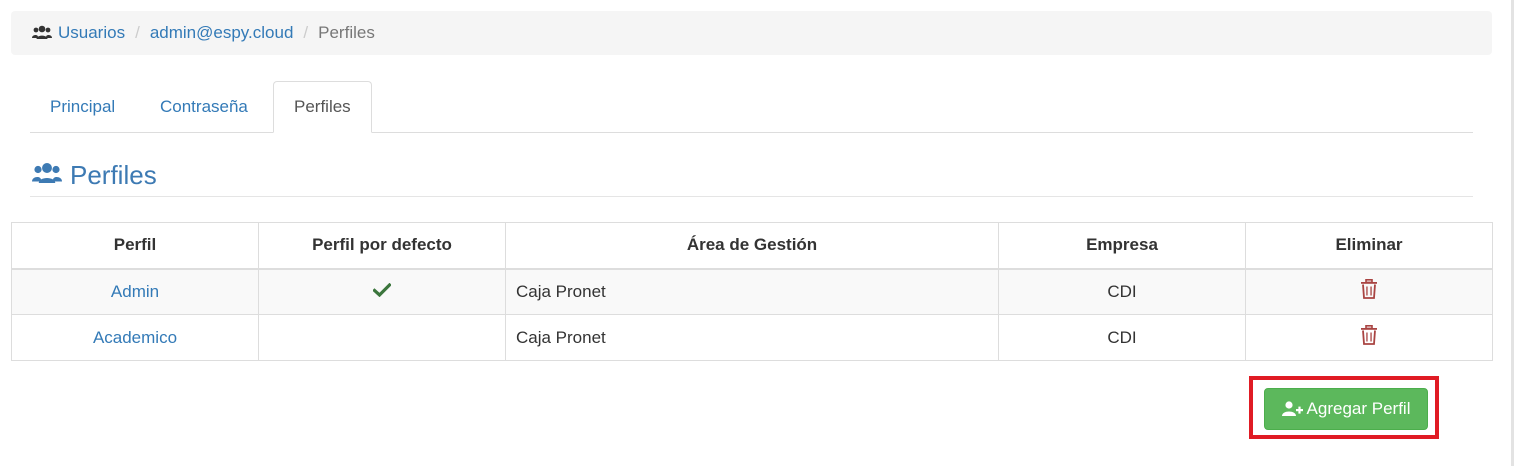 This screenshot has height=466, width=1514. Describe the element at coordinates (751, 107) in the screenshot. I see `tab-bar: Principal Contraseña Perfiles` at that location.